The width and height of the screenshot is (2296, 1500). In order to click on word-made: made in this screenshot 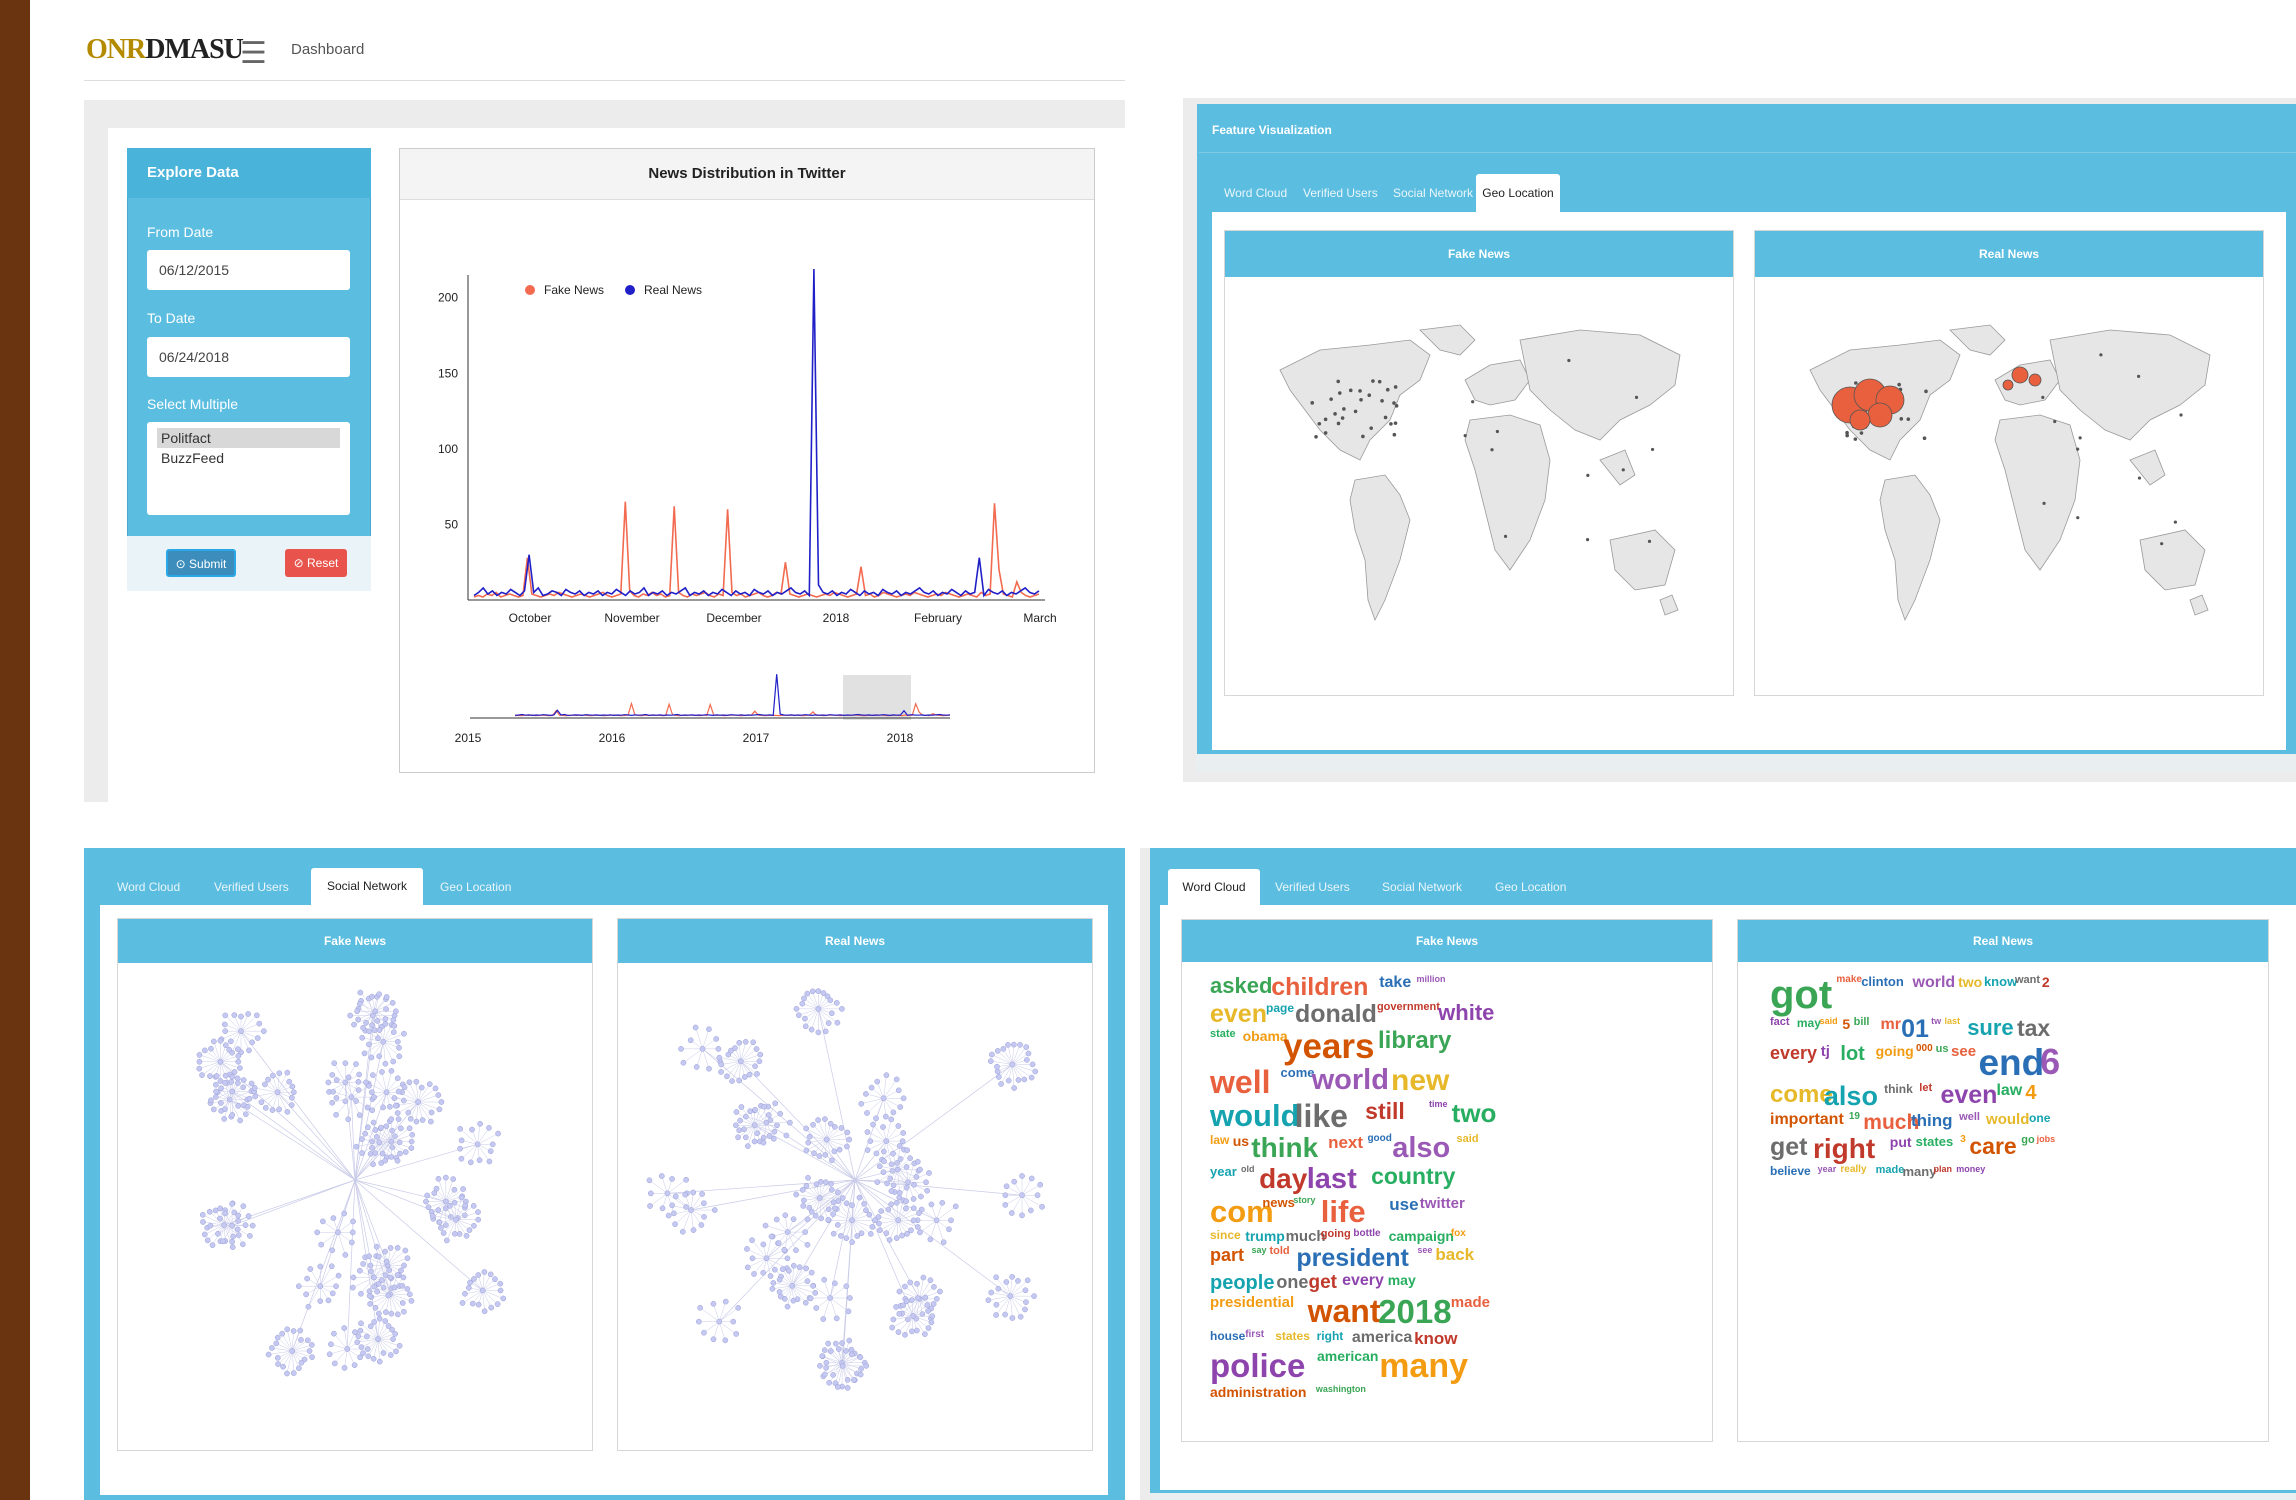, I will do `click(1470, 1302)`.